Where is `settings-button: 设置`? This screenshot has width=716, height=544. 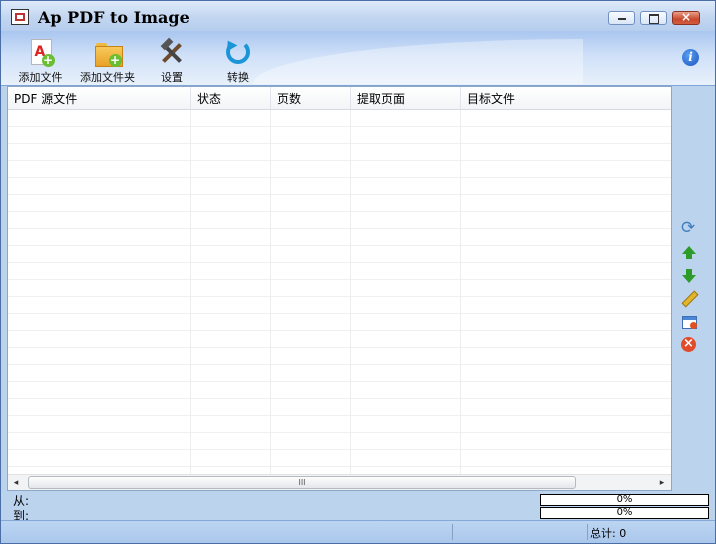
settings-button: 设置 is located at coordinates (172, 60).